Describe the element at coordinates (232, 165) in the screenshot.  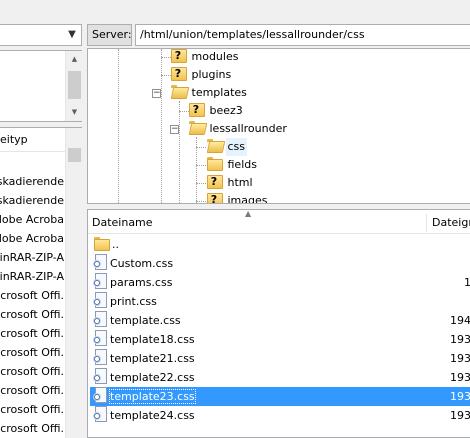
I see `tree-item-fields: fields` at that location.